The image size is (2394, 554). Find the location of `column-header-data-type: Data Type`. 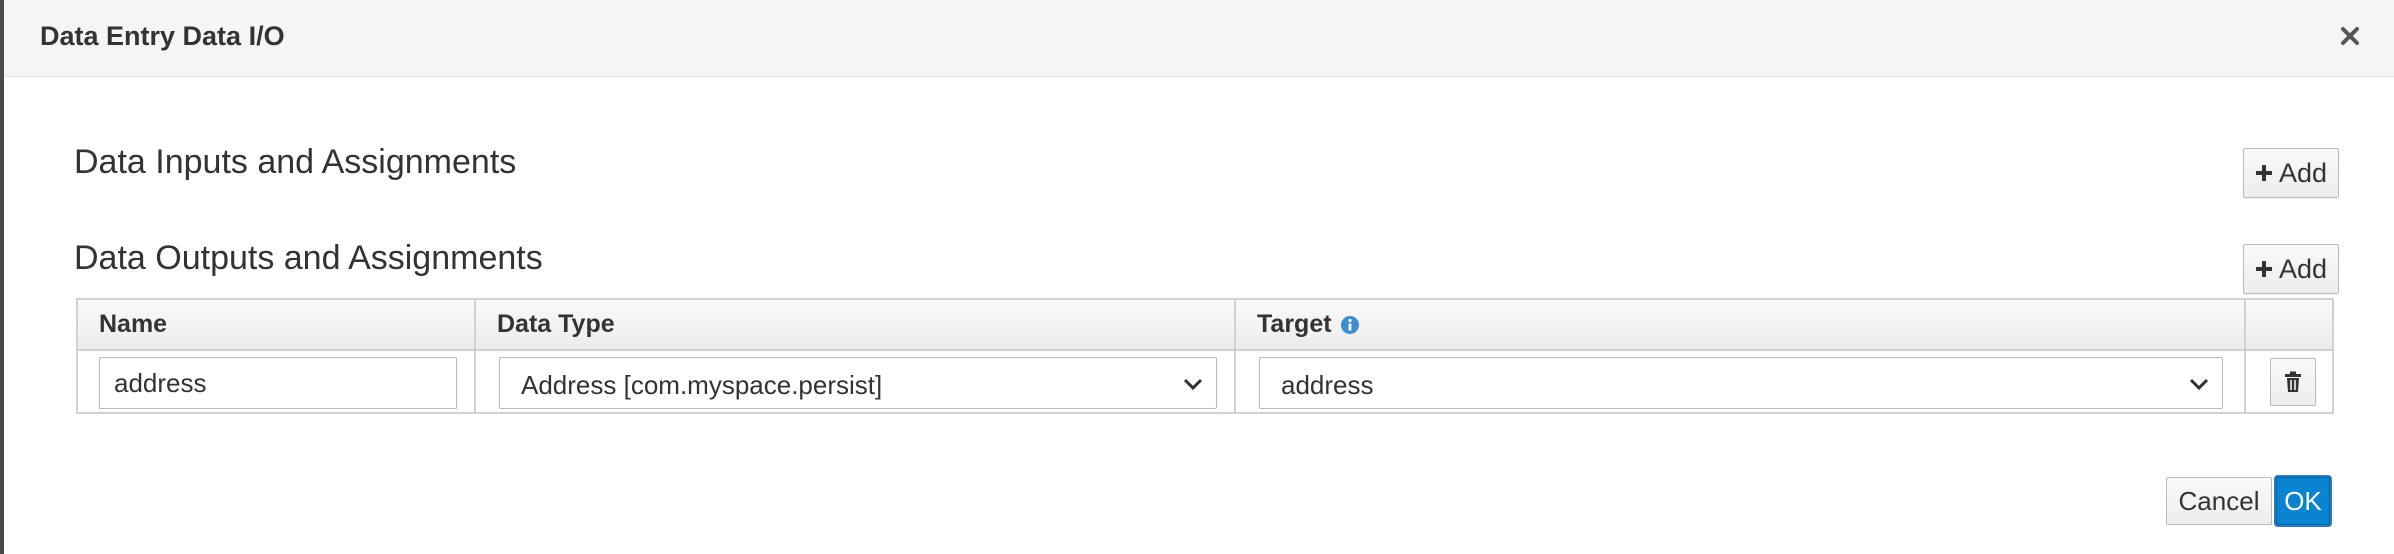

column-header-data-type: Data Type is located at coordinates (855, 324).